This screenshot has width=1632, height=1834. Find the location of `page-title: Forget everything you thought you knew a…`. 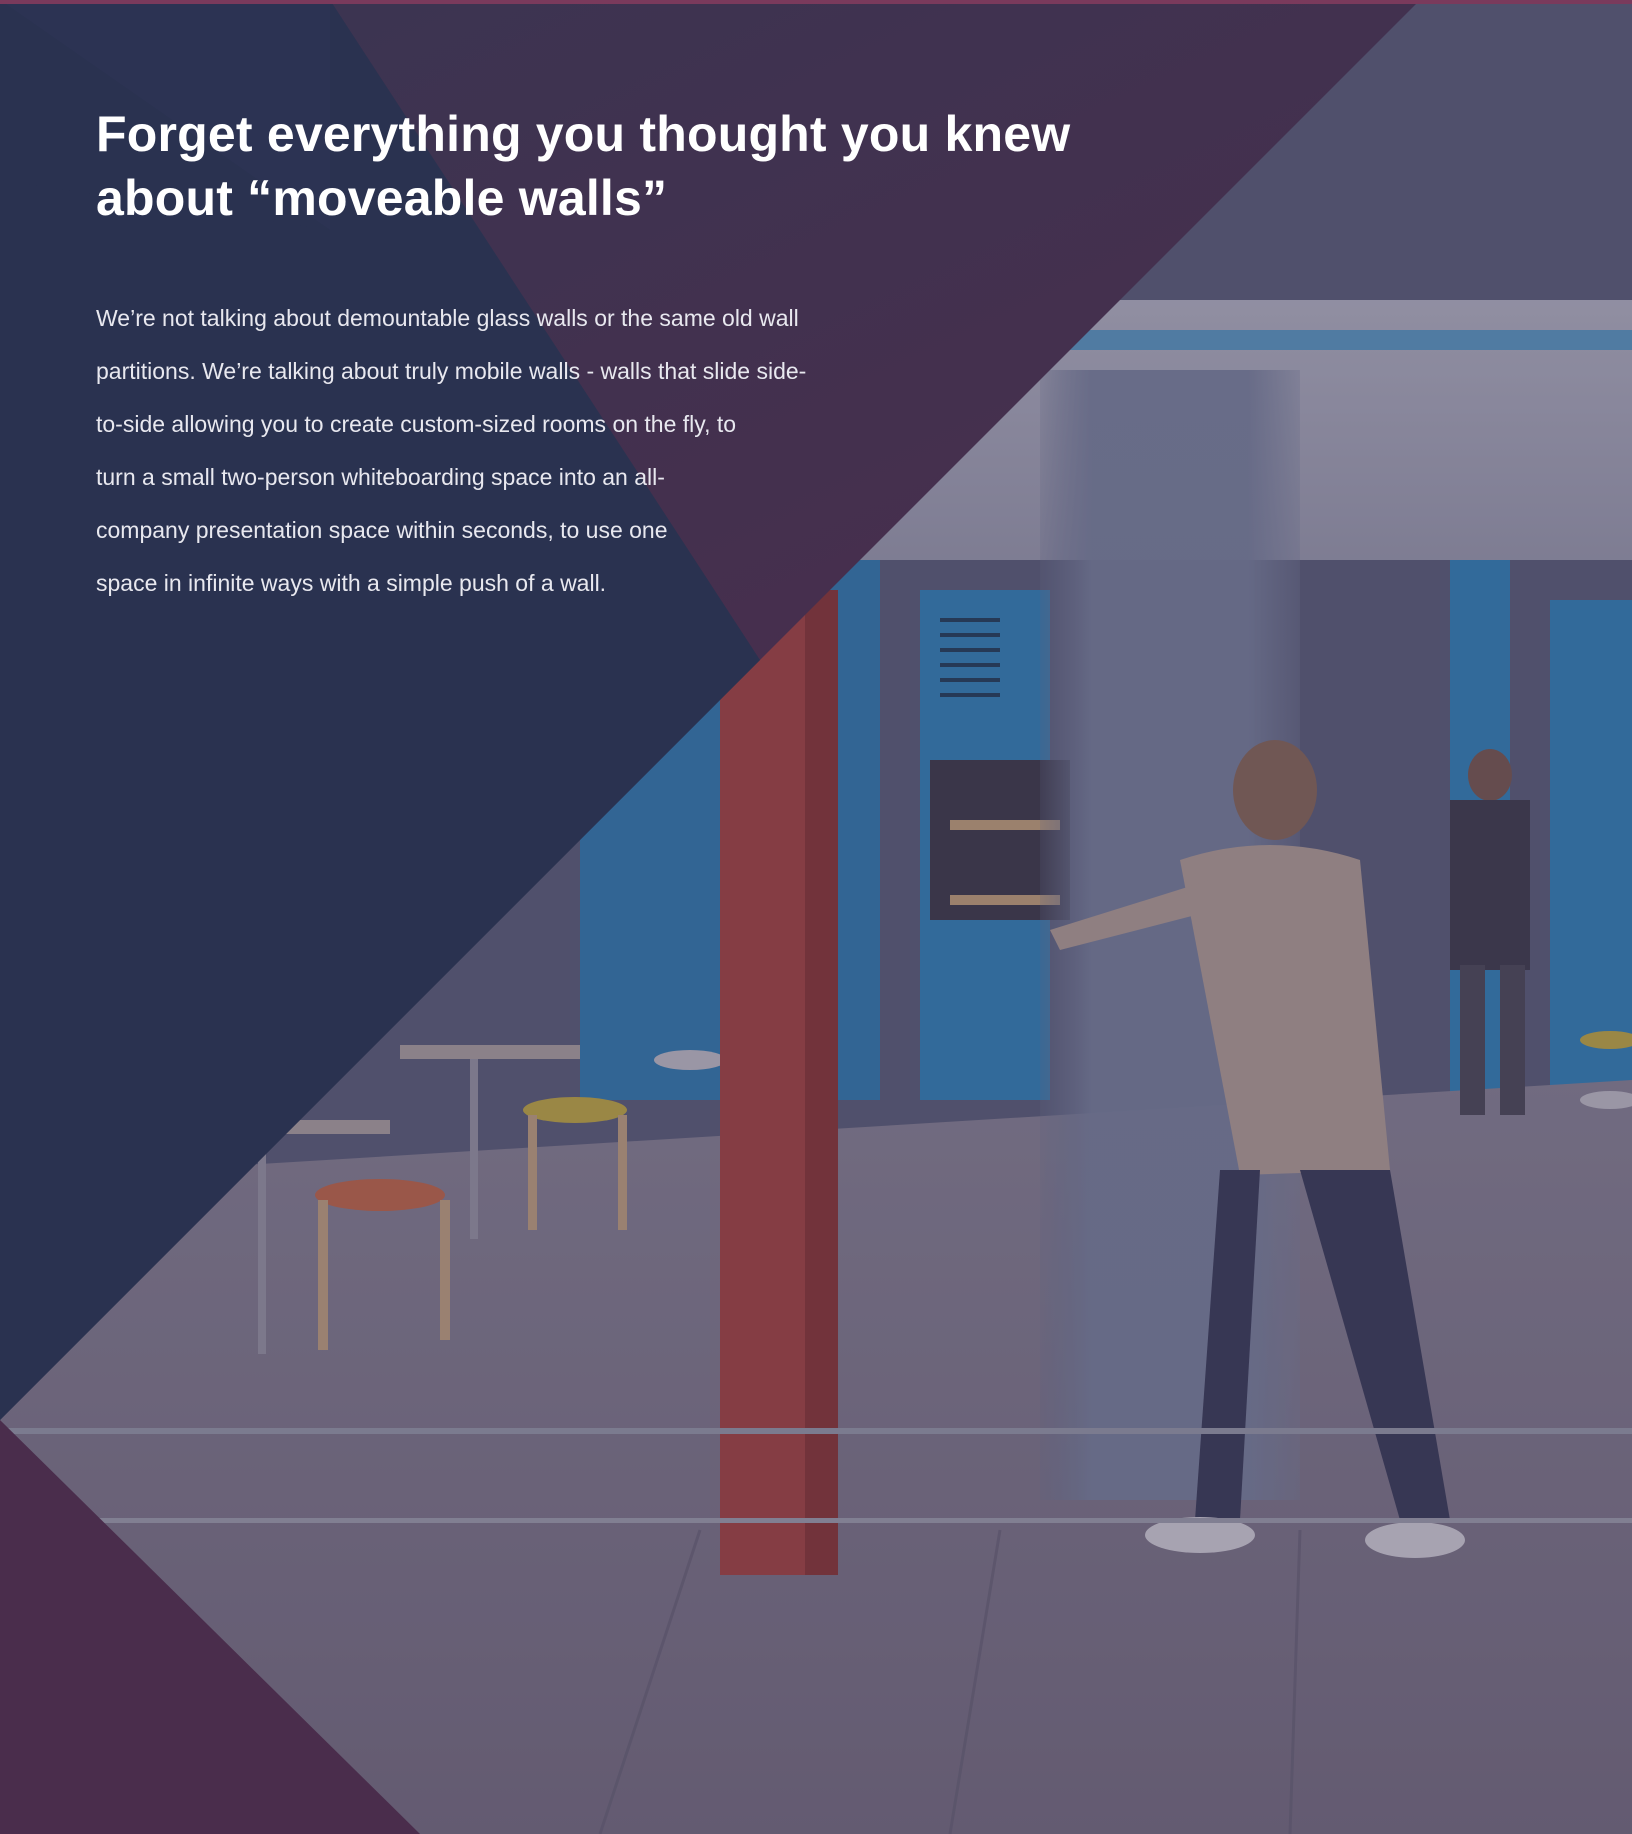

page-title: Forget everything you thought you knew a… is located at coordinates (646, 166).